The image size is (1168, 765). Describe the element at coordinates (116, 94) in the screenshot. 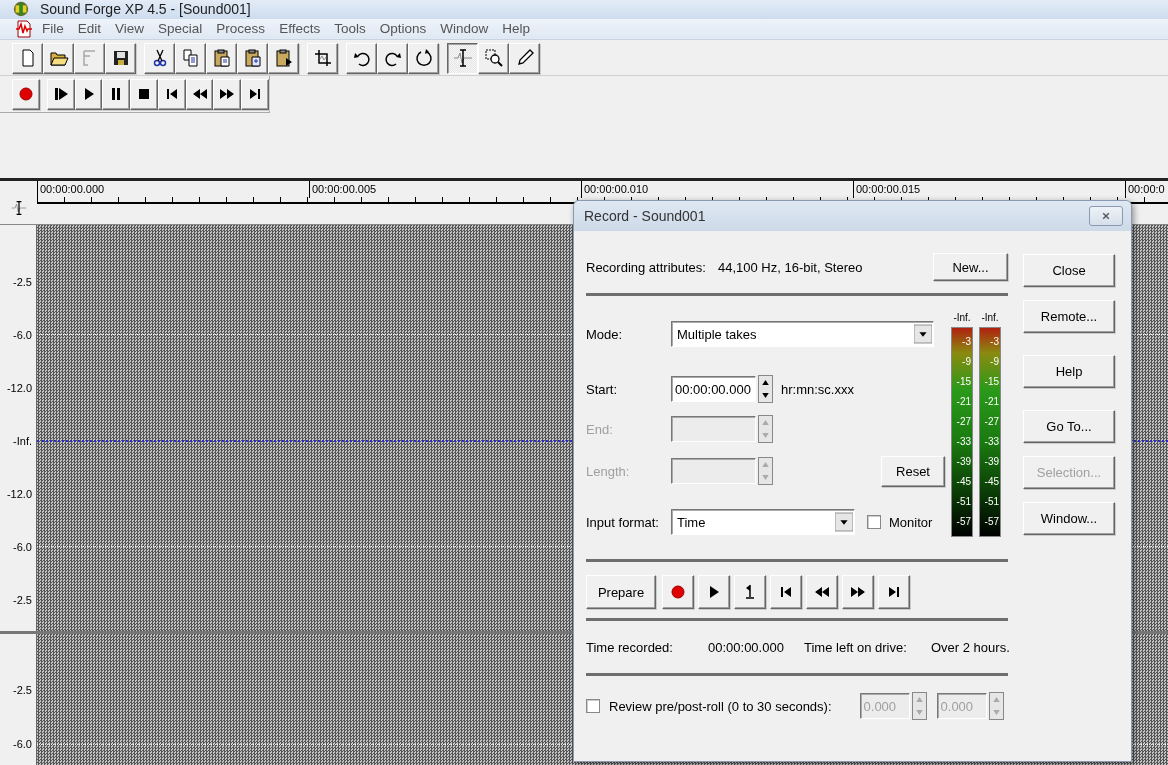

I see `pause-button` at that location.